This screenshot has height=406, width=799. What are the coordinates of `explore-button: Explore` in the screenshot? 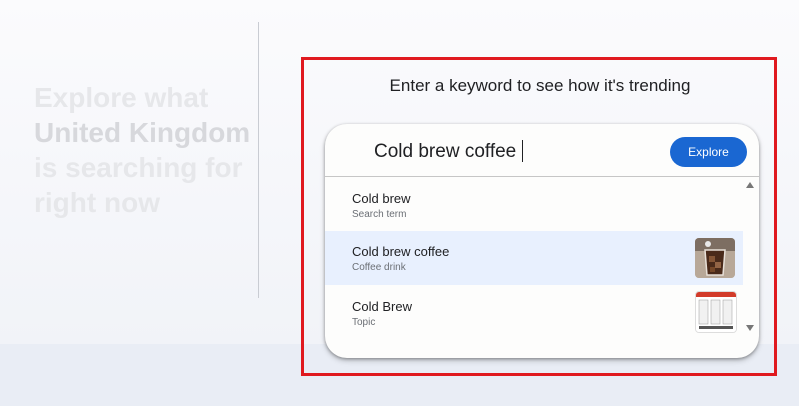 It's located at (708, 152).